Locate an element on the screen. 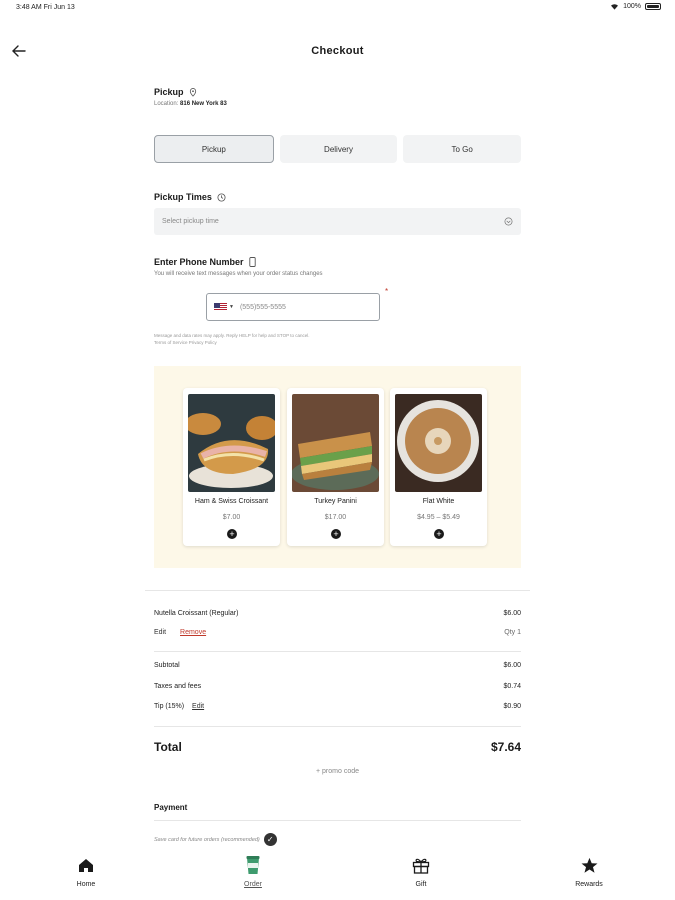  status-bar: 3:48 AM Fri Jun 13 100% is located at coordinates (337, 8).